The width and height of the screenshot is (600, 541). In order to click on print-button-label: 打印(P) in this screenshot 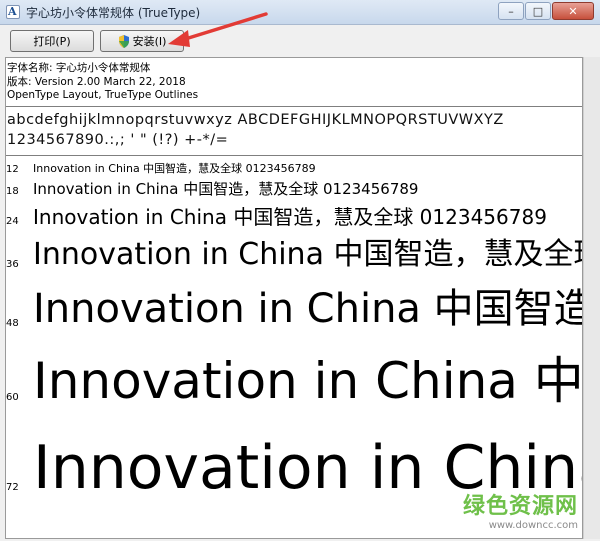, I will do `click(52, 41)`.